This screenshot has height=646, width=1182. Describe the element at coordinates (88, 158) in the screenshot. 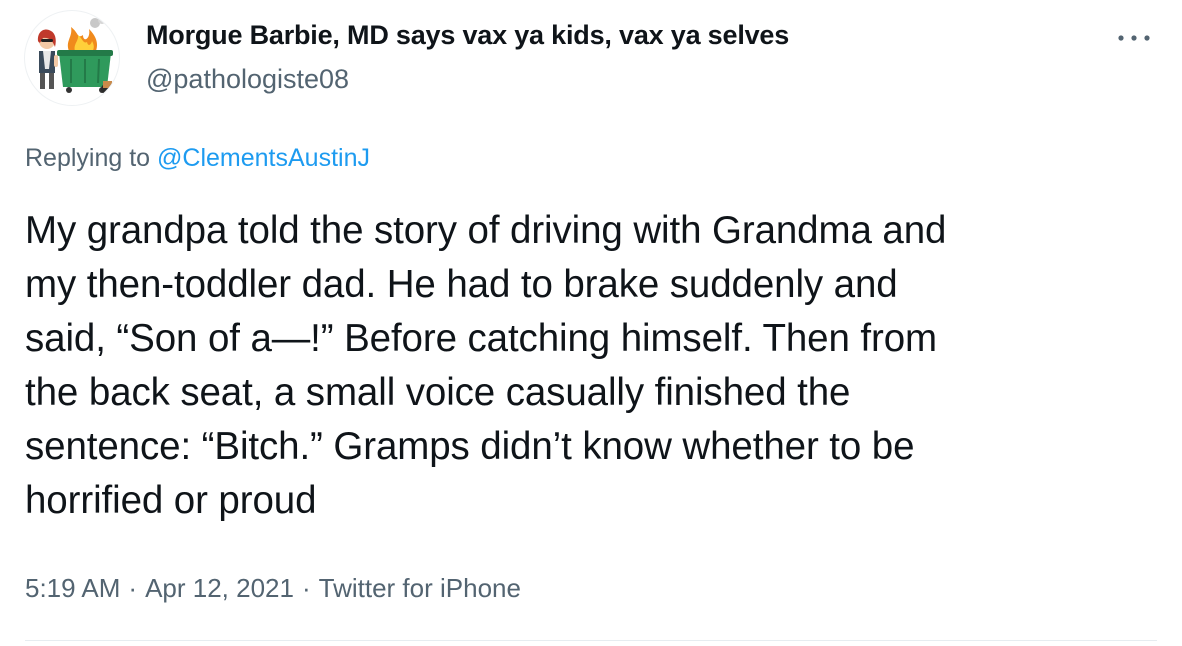

I see `replying-to-label: Replying to` at that location.